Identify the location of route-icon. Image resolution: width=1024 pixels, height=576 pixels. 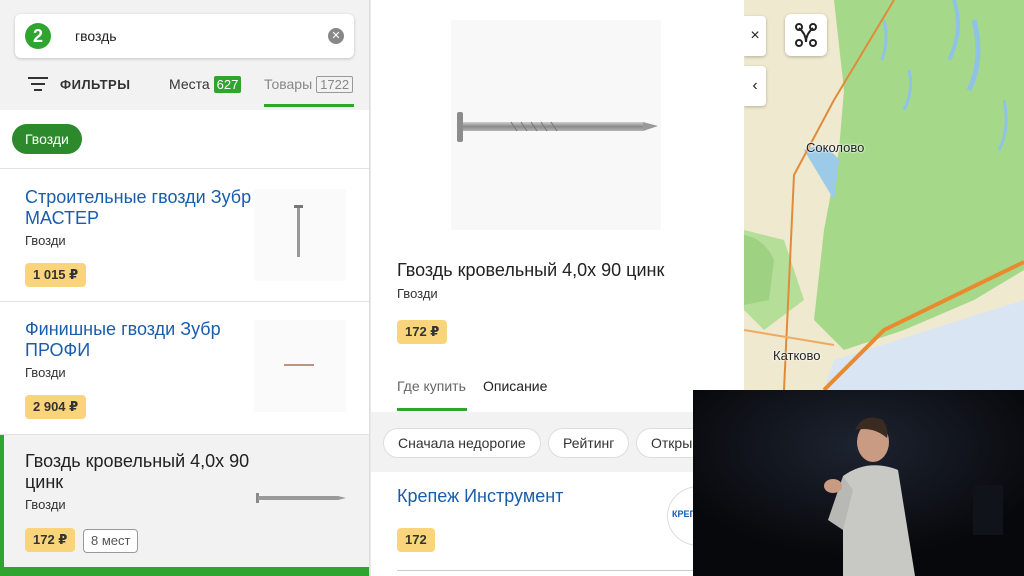
(806, 35).